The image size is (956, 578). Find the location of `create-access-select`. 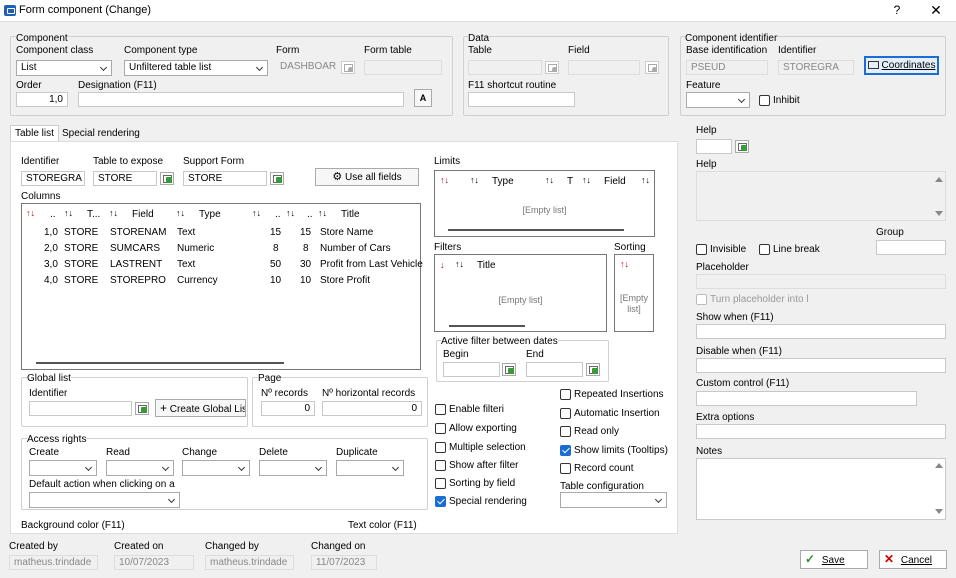

create-access-select is located at coordinates (63, 468).